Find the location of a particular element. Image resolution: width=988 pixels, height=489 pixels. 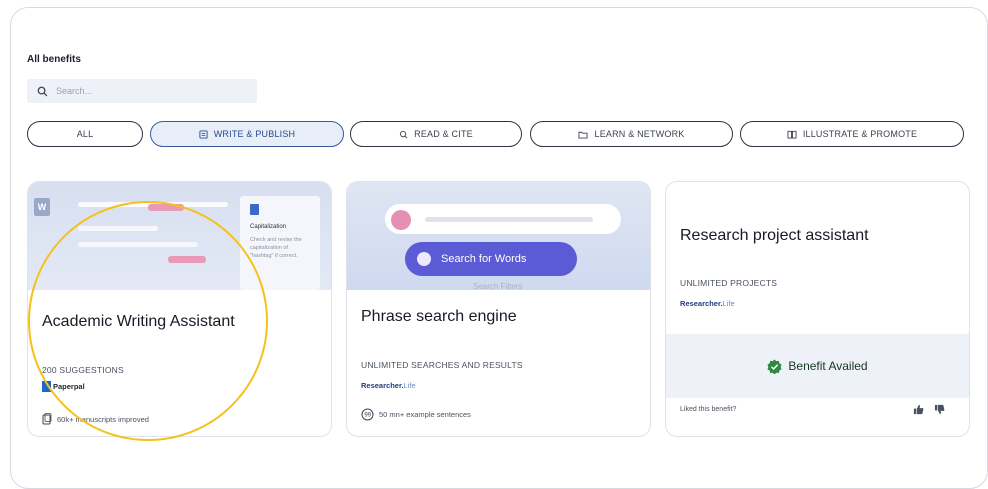

tab-illustrate-promote: ILLUSTRATE & PROMOTE is located at coordinates (852, 134).